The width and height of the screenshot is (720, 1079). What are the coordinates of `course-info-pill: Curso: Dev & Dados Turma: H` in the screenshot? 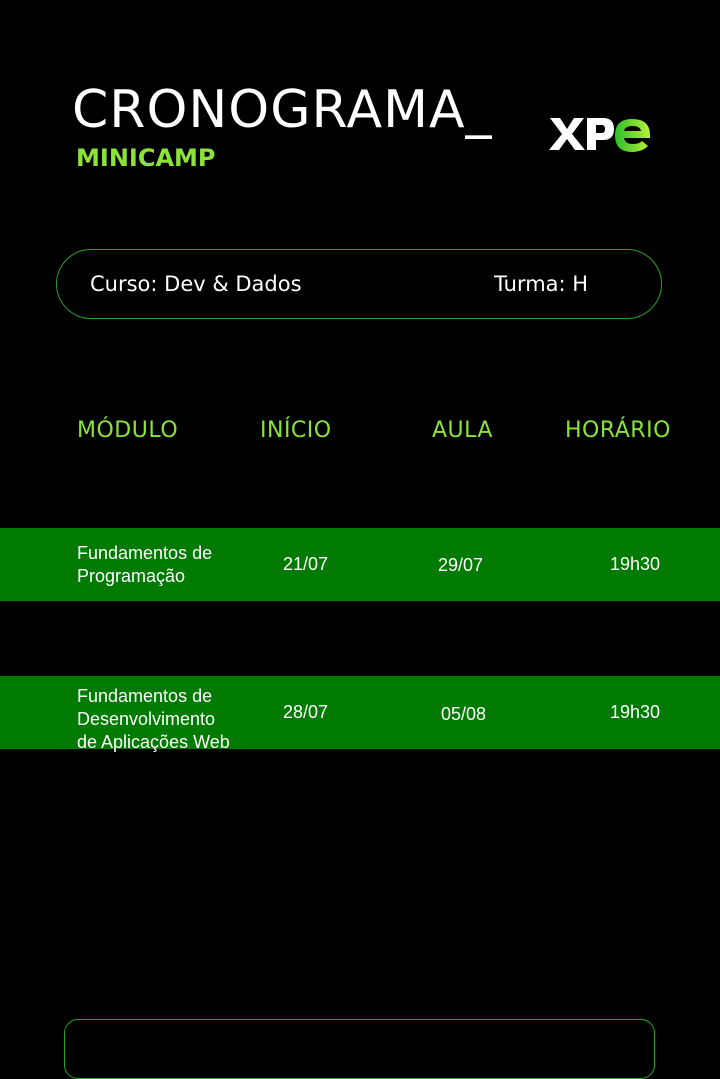 It's located at (359, 284).